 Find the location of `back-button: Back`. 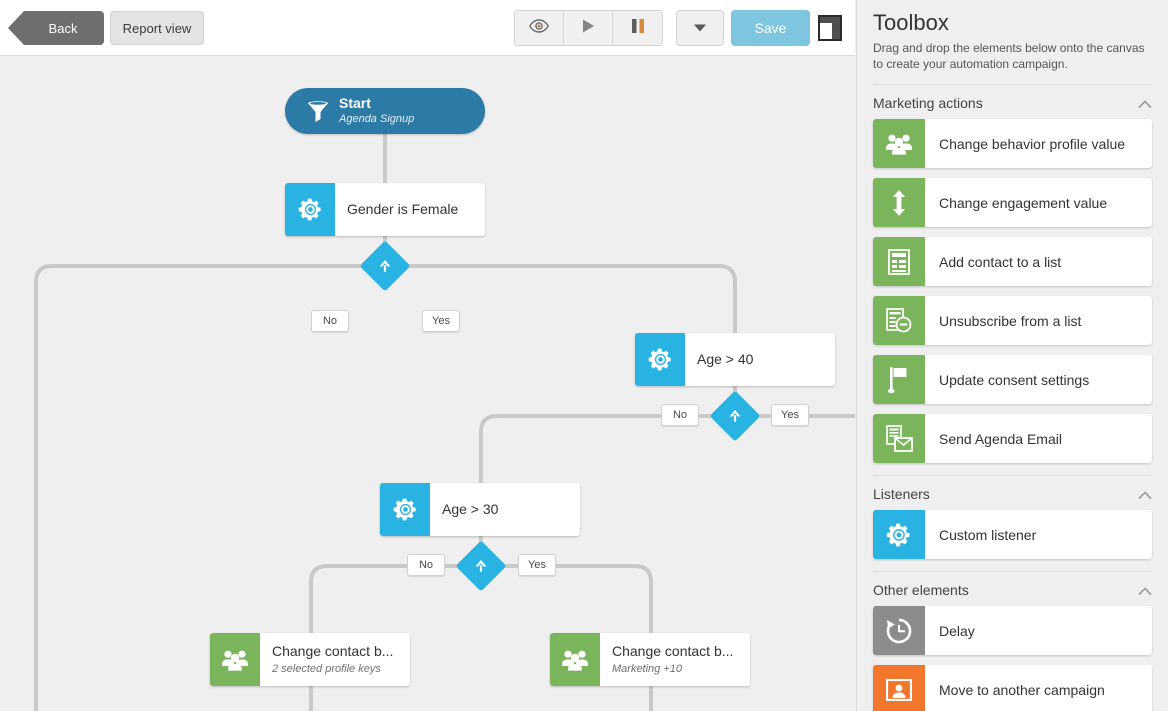

back-button: Back is located at coordinates (56, 28).